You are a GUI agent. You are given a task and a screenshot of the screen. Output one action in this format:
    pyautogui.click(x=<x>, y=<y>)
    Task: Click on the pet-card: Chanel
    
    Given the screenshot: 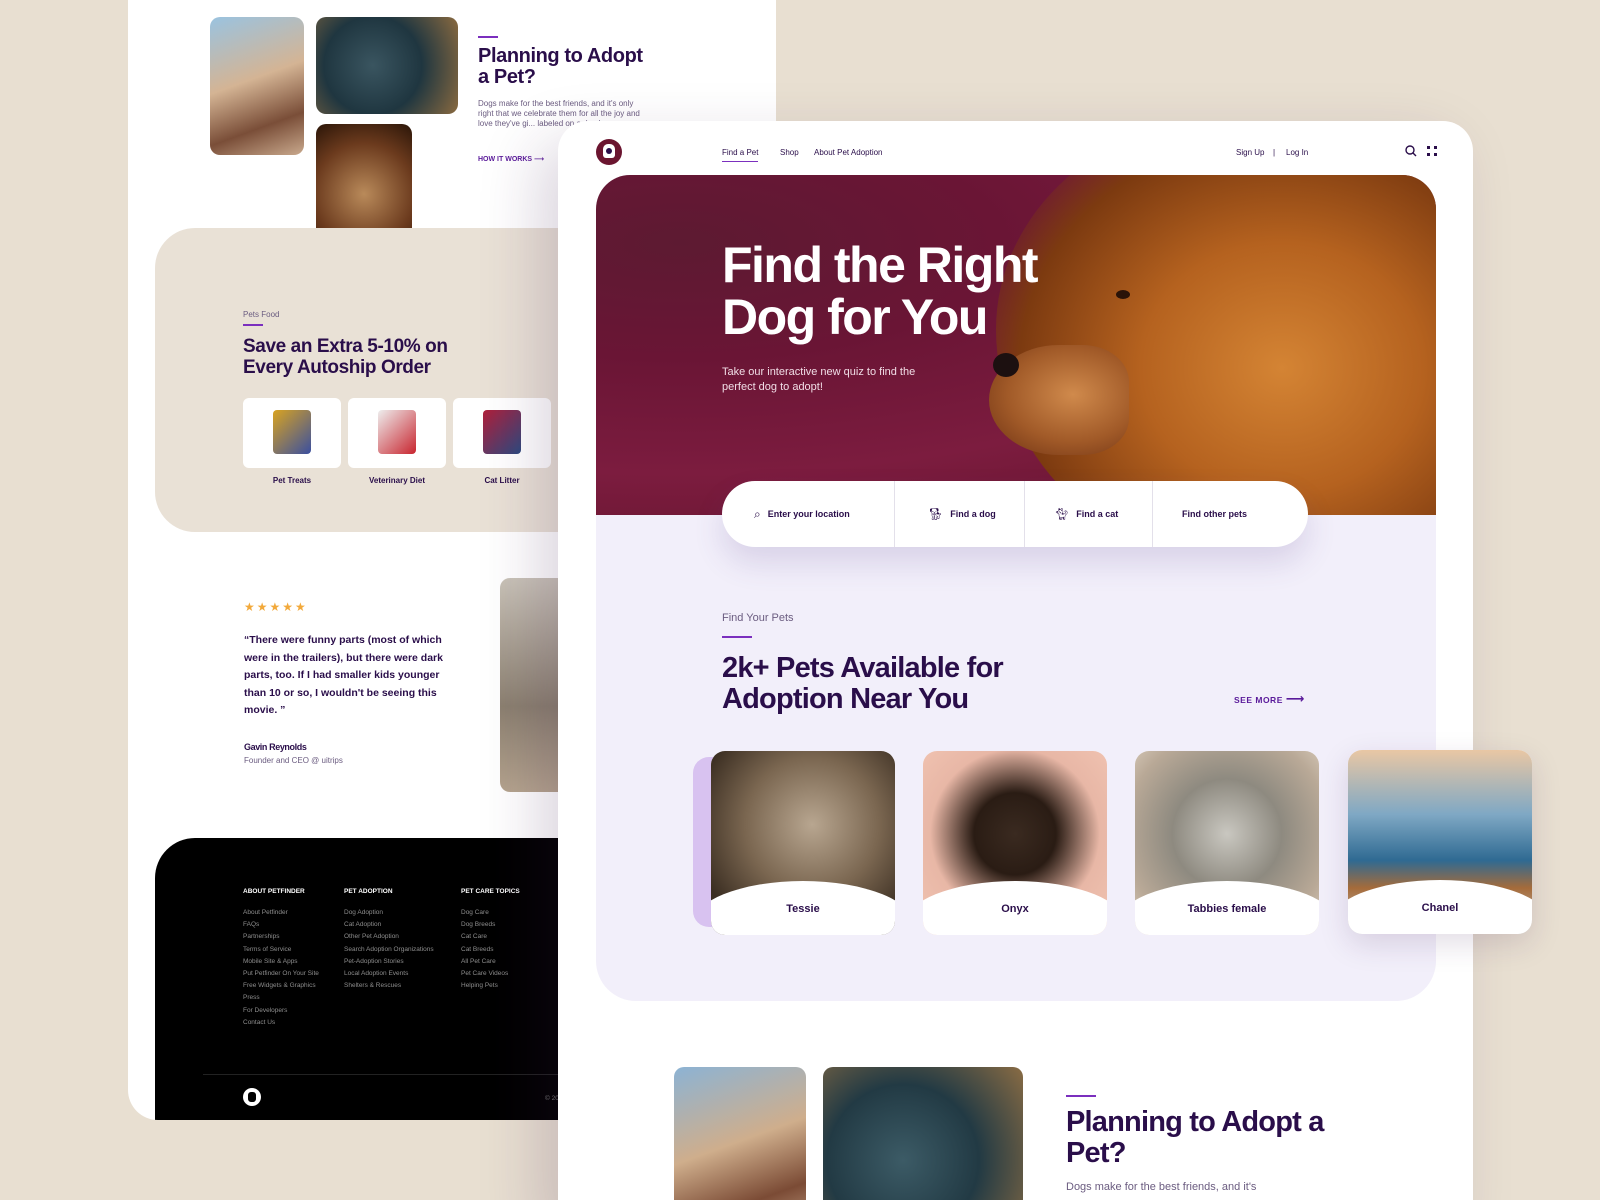 What is the action you would take?
    pyautogui.click(x=1440, y=842)
    